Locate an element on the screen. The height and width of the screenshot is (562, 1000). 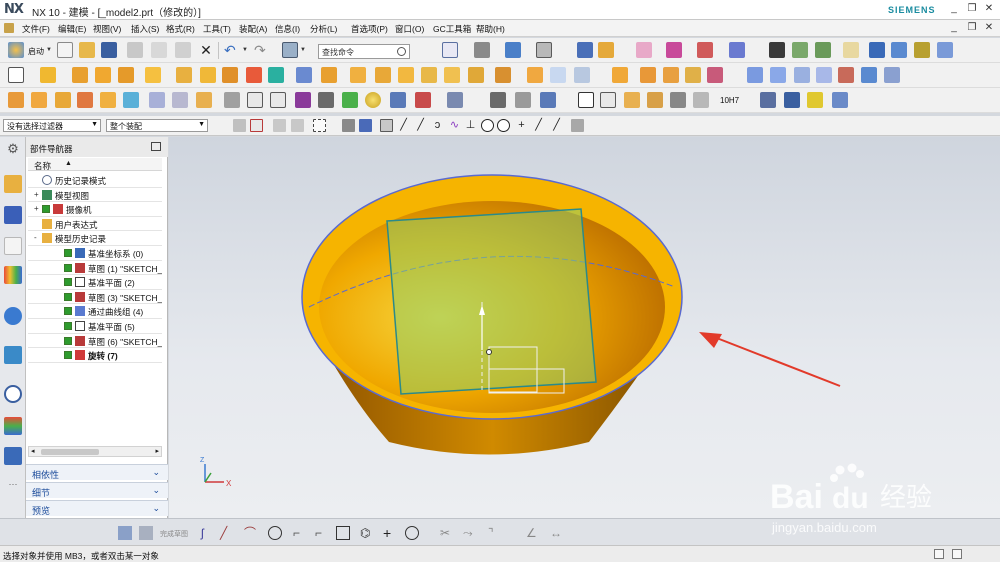
shell-icon is located at coordinates (208, 75).